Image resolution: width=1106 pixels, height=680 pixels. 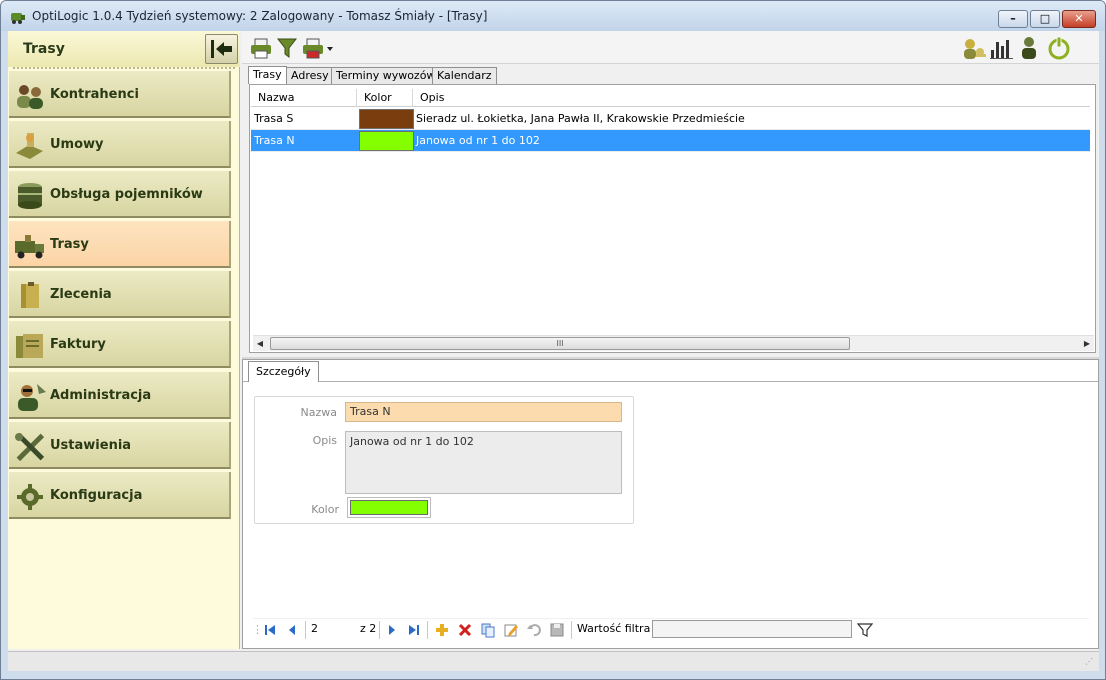 What do you see at coordinates (465, 630) in the screenshot?
I see `delete-record-icon` at bounding box center [465, 630].